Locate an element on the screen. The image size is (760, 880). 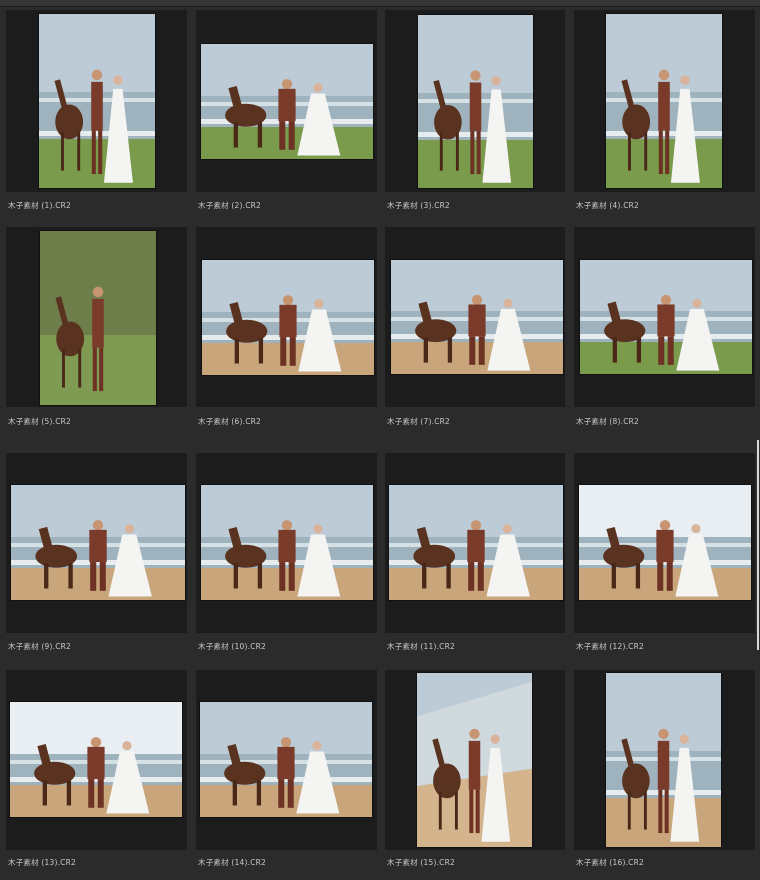
file-name-label: 木子素材 (11).CR2 is located at coordinates (421, 646).